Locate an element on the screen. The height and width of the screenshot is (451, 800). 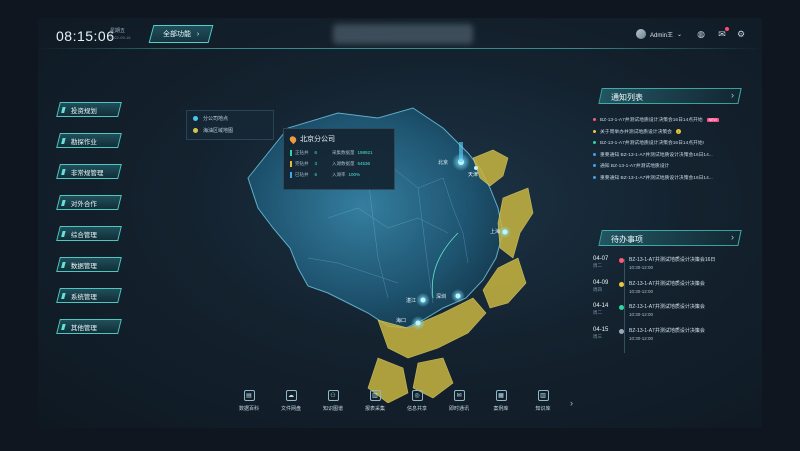
city-label: 天津 is located at coordinates (473, 174).